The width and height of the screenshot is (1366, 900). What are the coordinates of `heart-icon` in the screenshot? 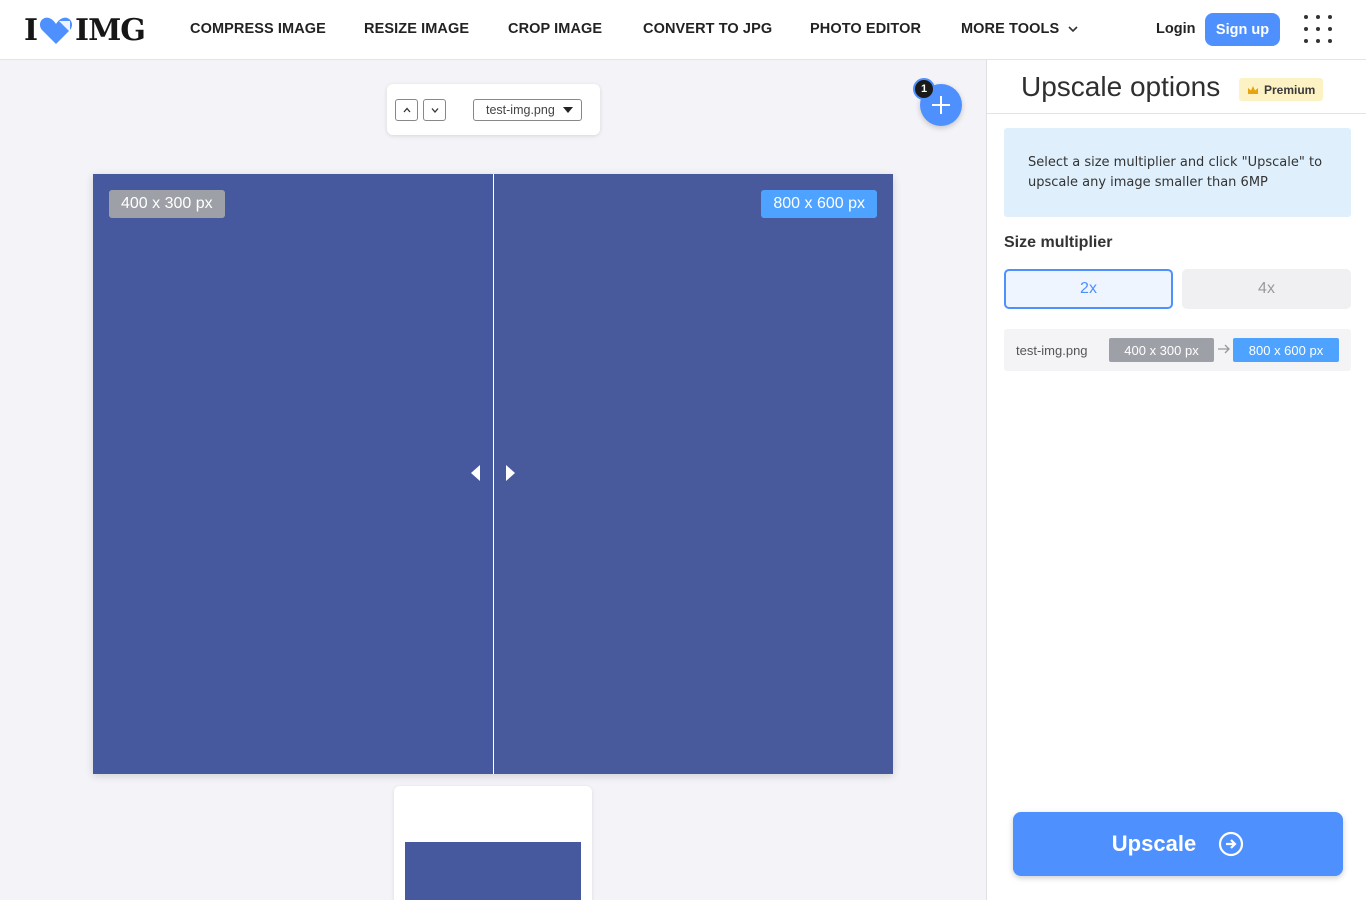 It's located at (56, 30).